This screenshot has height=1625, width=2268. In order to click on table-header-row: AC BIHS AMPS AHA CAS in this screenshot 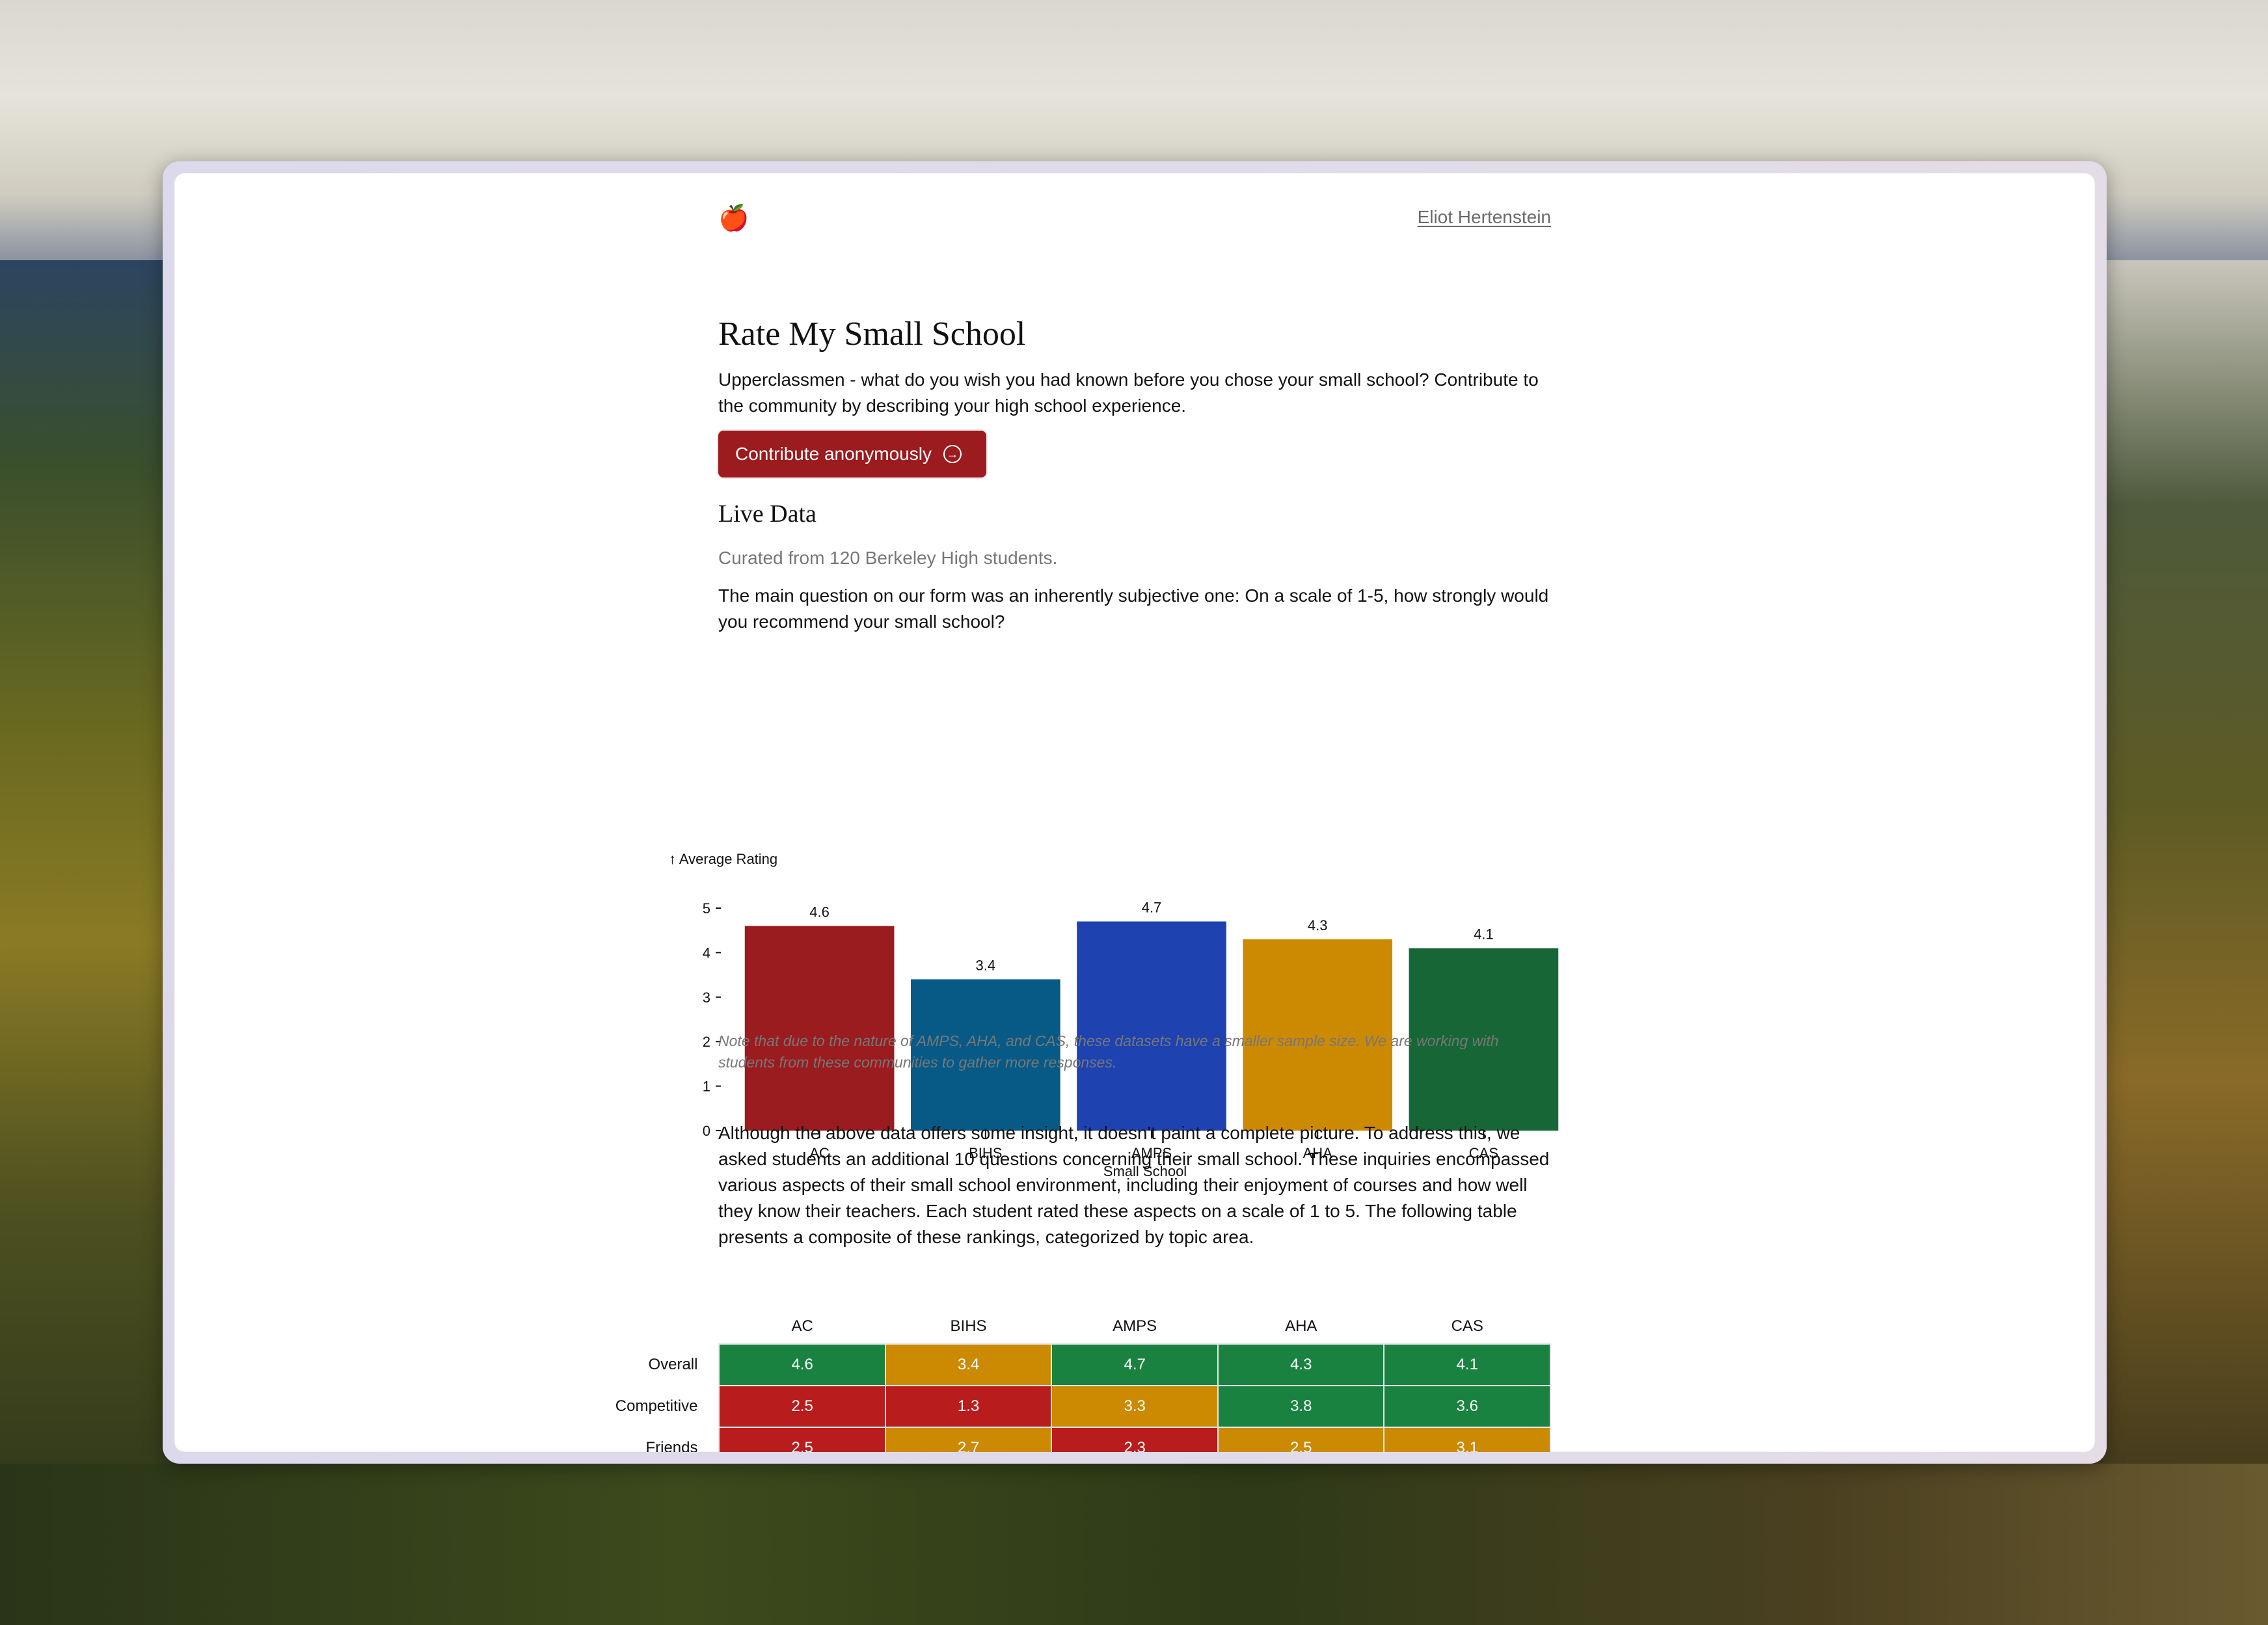, I will do `click(1069, 1327)`.